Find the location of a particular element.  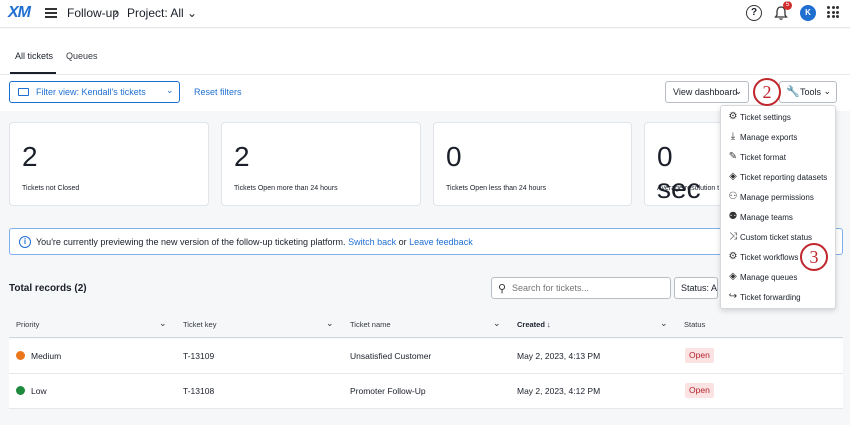

menu-item-label: Ticket workflows is located at coordinates (769, 257).